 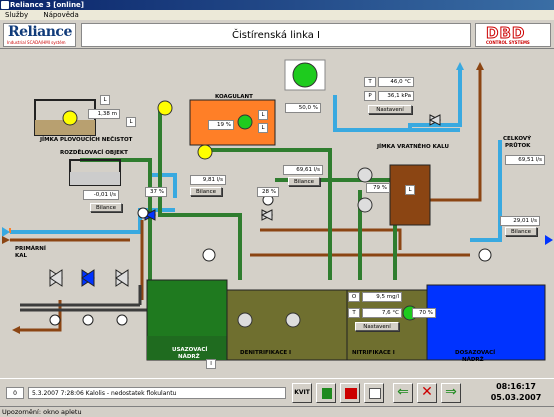 I want to click on clock-time: 08:16:17, so click(x=516, y=386).